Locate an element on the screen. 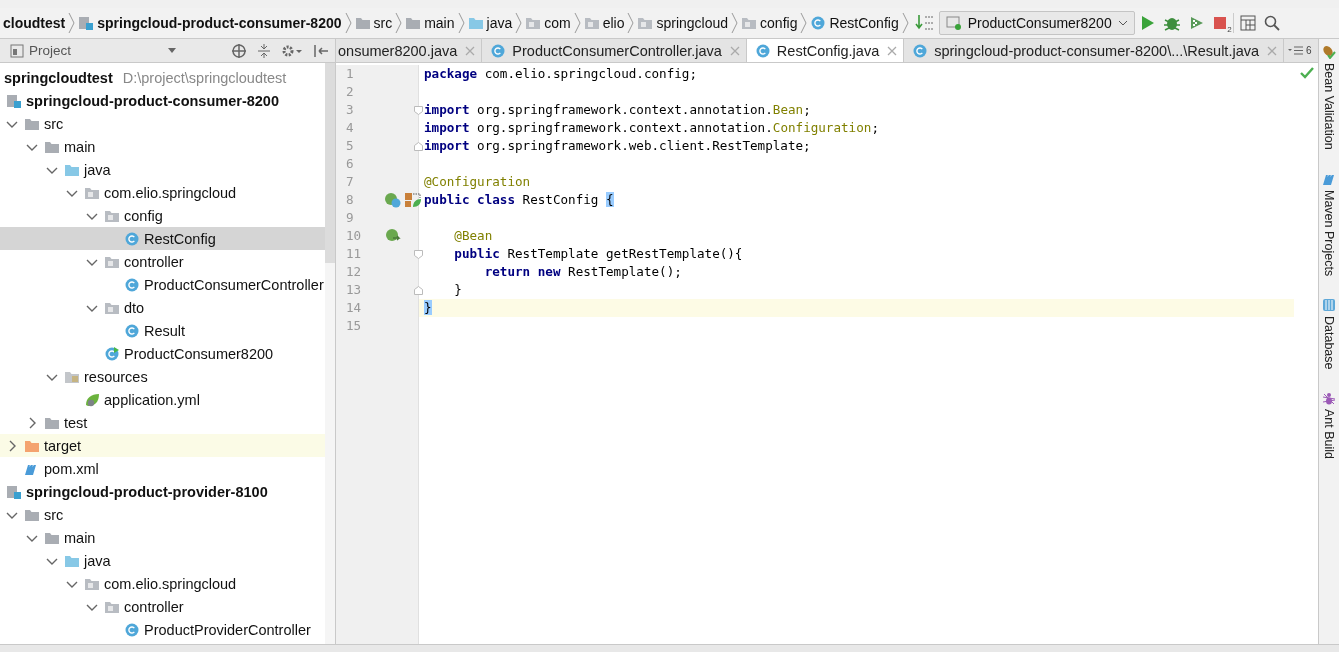 The height and width of the screenshot is (652, 1339). tree-item: resources is located at coordinates (162, 376).